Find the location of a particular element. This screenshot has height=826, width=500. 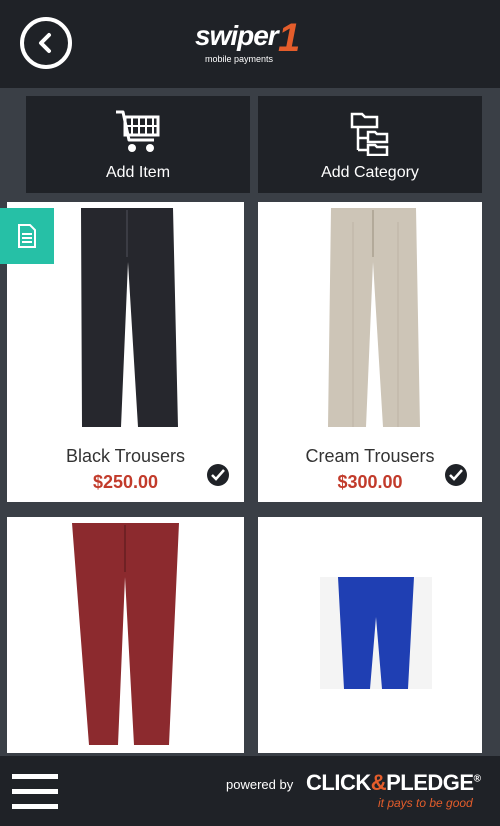

brand-registered: ® is located at coordinates (477, 779).